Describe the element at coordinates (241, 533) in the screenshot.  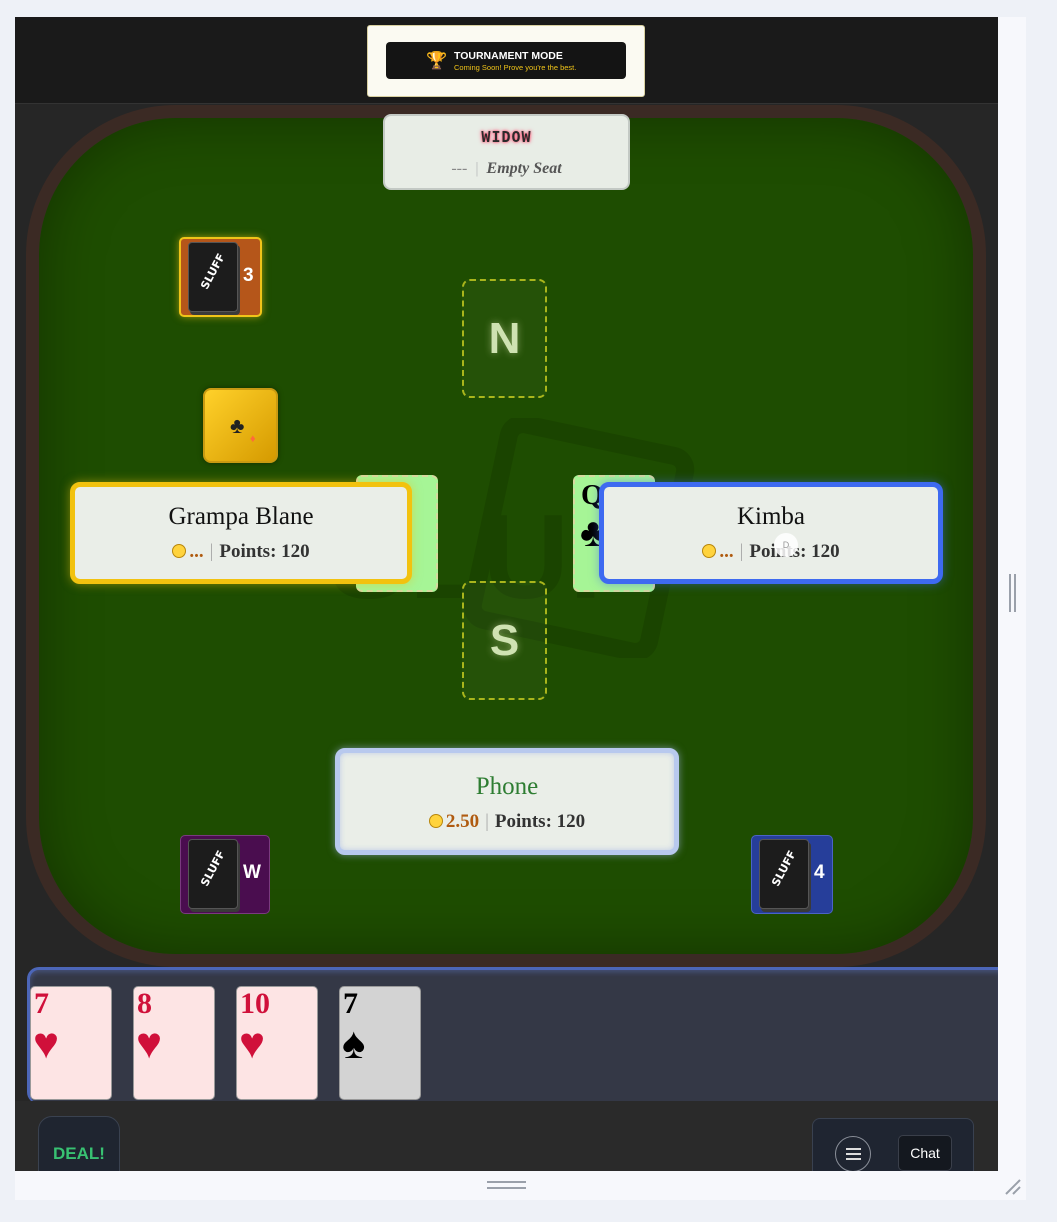
I see `player-seat-west: Grampa Blane ... | Points: 120` at that location.